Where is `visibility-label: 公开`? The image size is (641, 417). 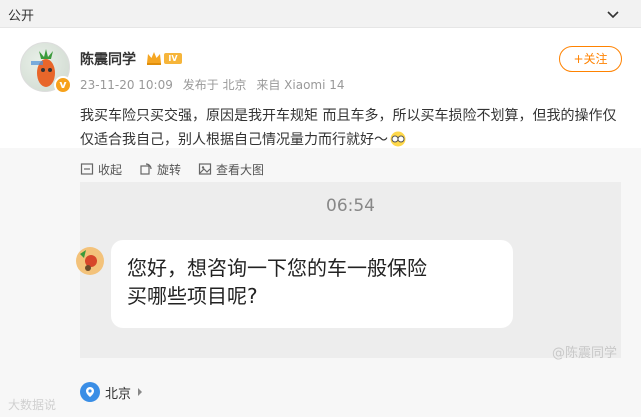 visibility-label: 公开 is located at coordinates (21, 16).